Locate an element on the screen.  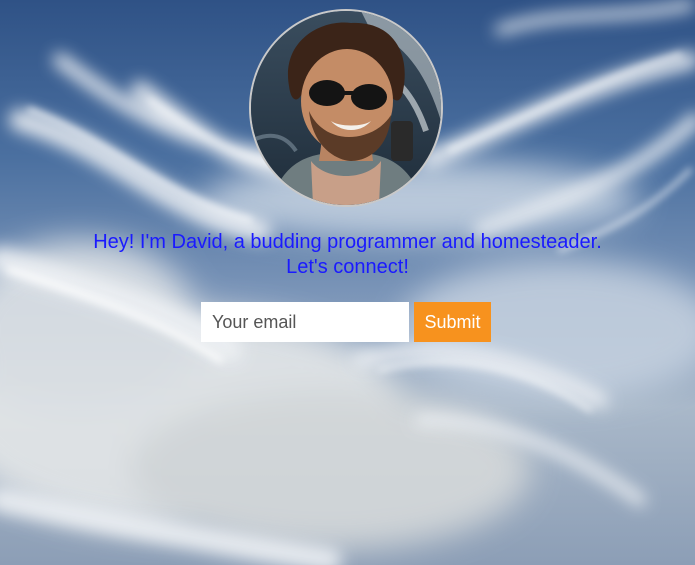
signup-form: Submit is located at coordinates (346, 322).